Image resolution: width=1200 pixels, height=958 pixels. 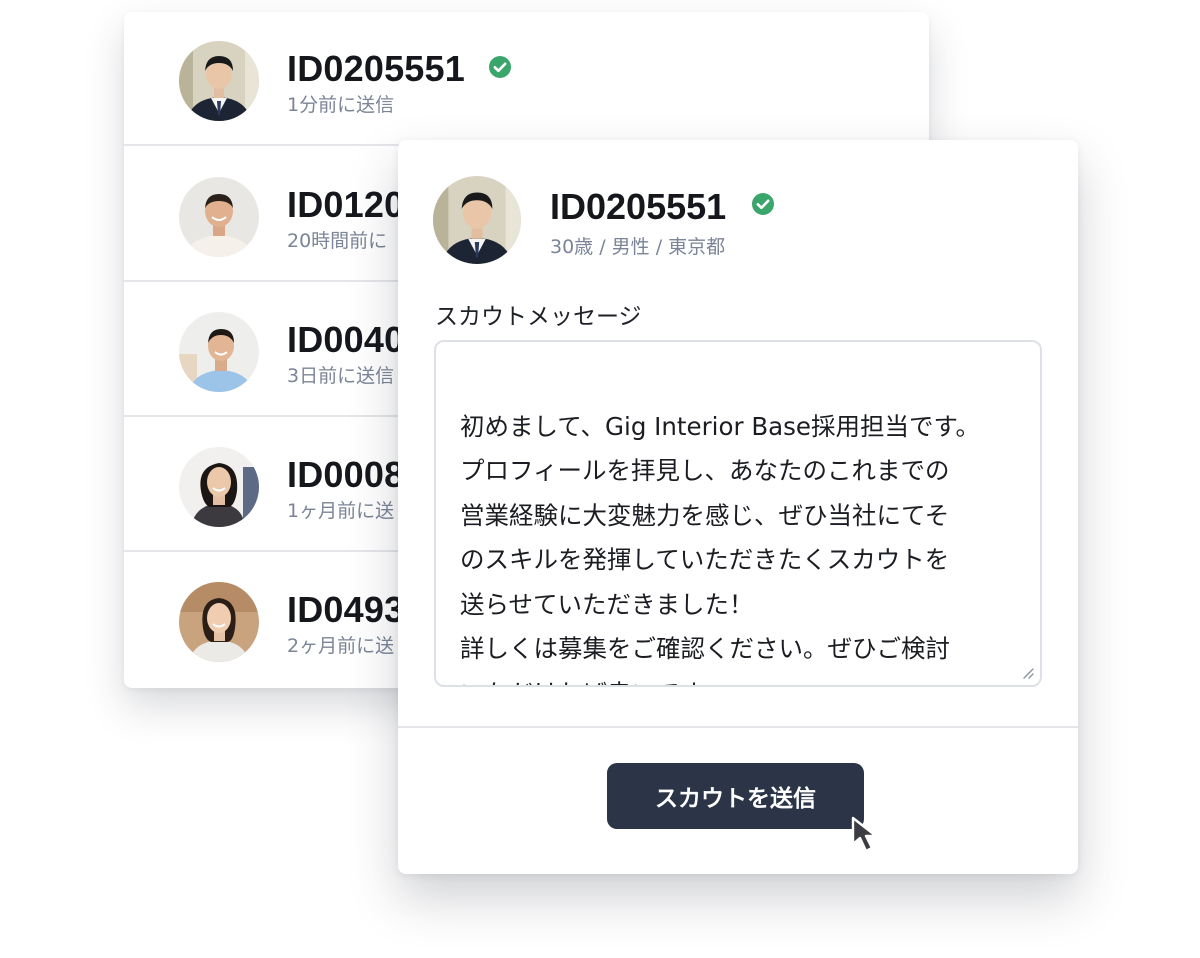 I want to click on candidate-id: ID0008, so click(x=346, y=474).